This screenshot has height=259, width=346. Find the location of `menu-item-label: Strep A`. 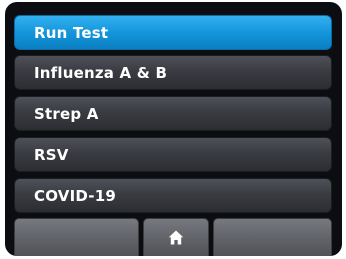

menu-item-label: Strep A is located at coordinates (66, 113).